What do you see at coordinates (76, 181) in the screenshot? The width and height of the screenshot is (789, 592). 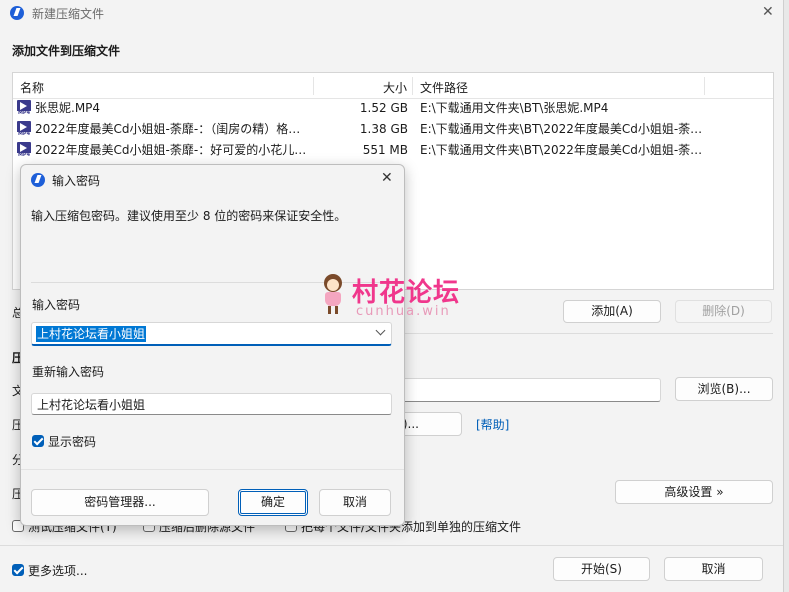 I see `dialog-title: 输入密码` at bounding box center [76, 181].